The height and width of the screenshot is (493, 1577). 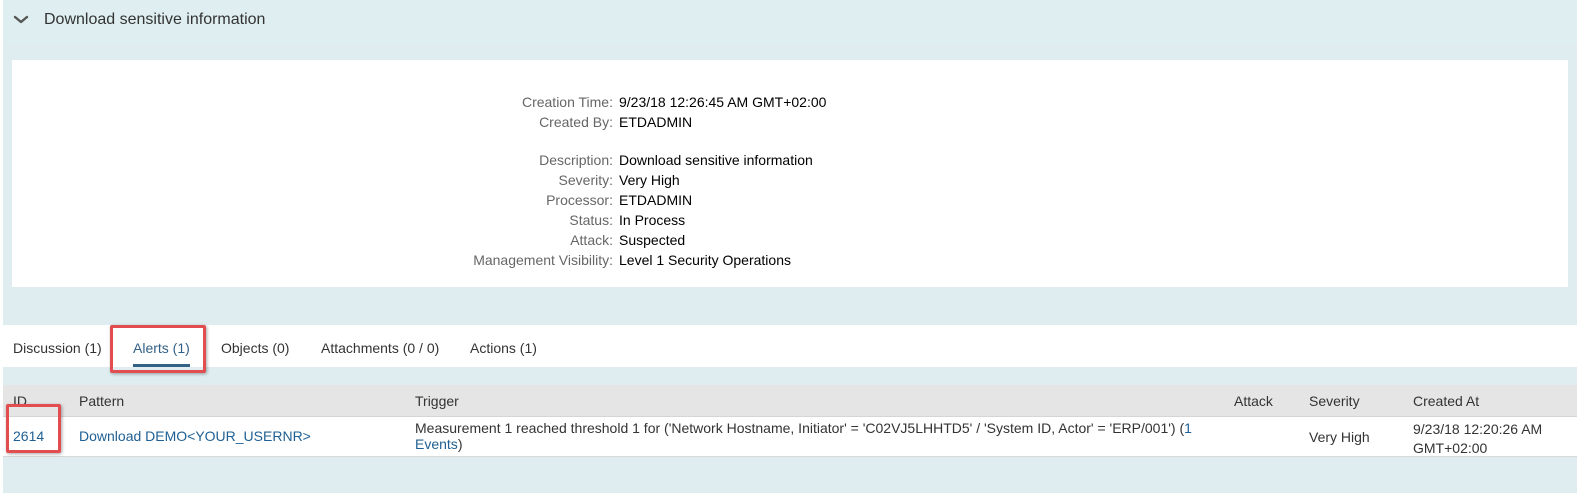 What do you see at coordinates (652, 220) in the screenshot?
I see `status-value: In Process` at bounding box center [652, 220].